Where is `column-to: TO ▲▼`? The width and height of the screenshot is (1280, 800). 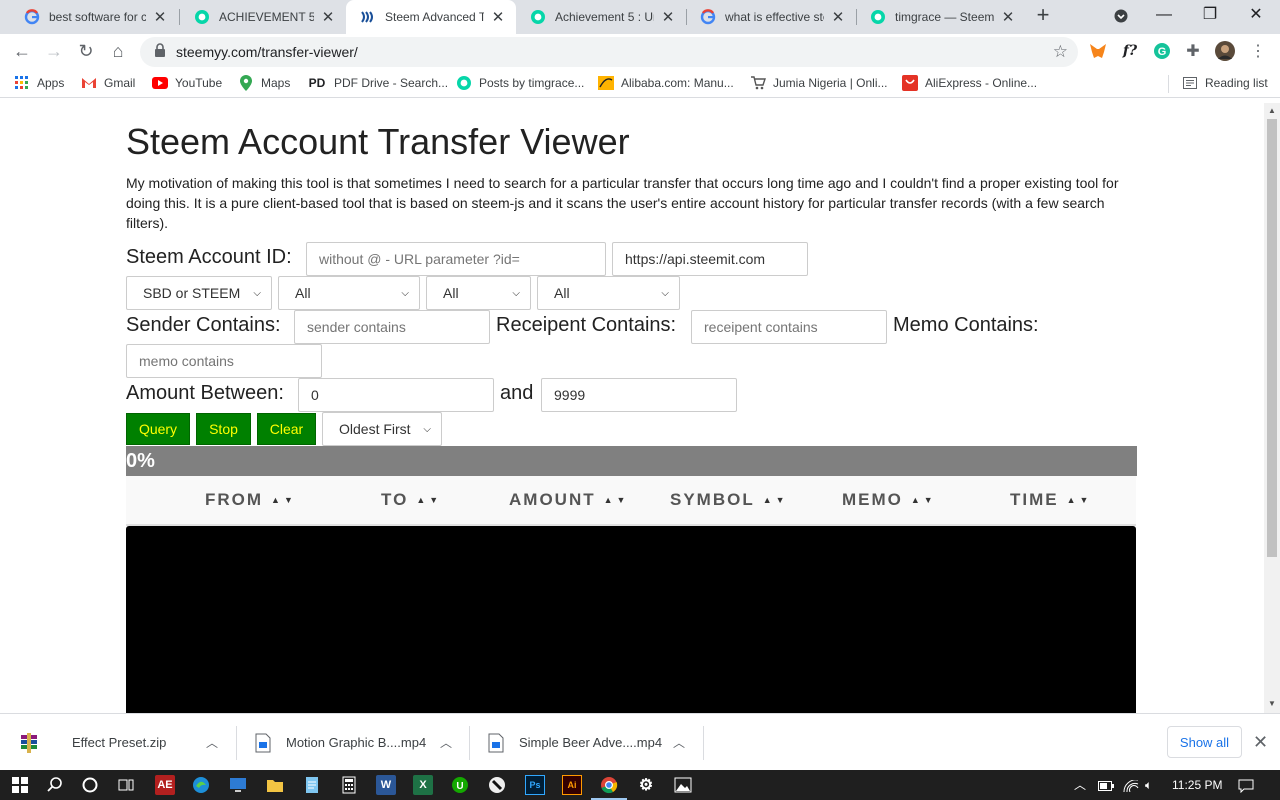
column-to: TO ▲▼ is located at coordinates (411, 500).